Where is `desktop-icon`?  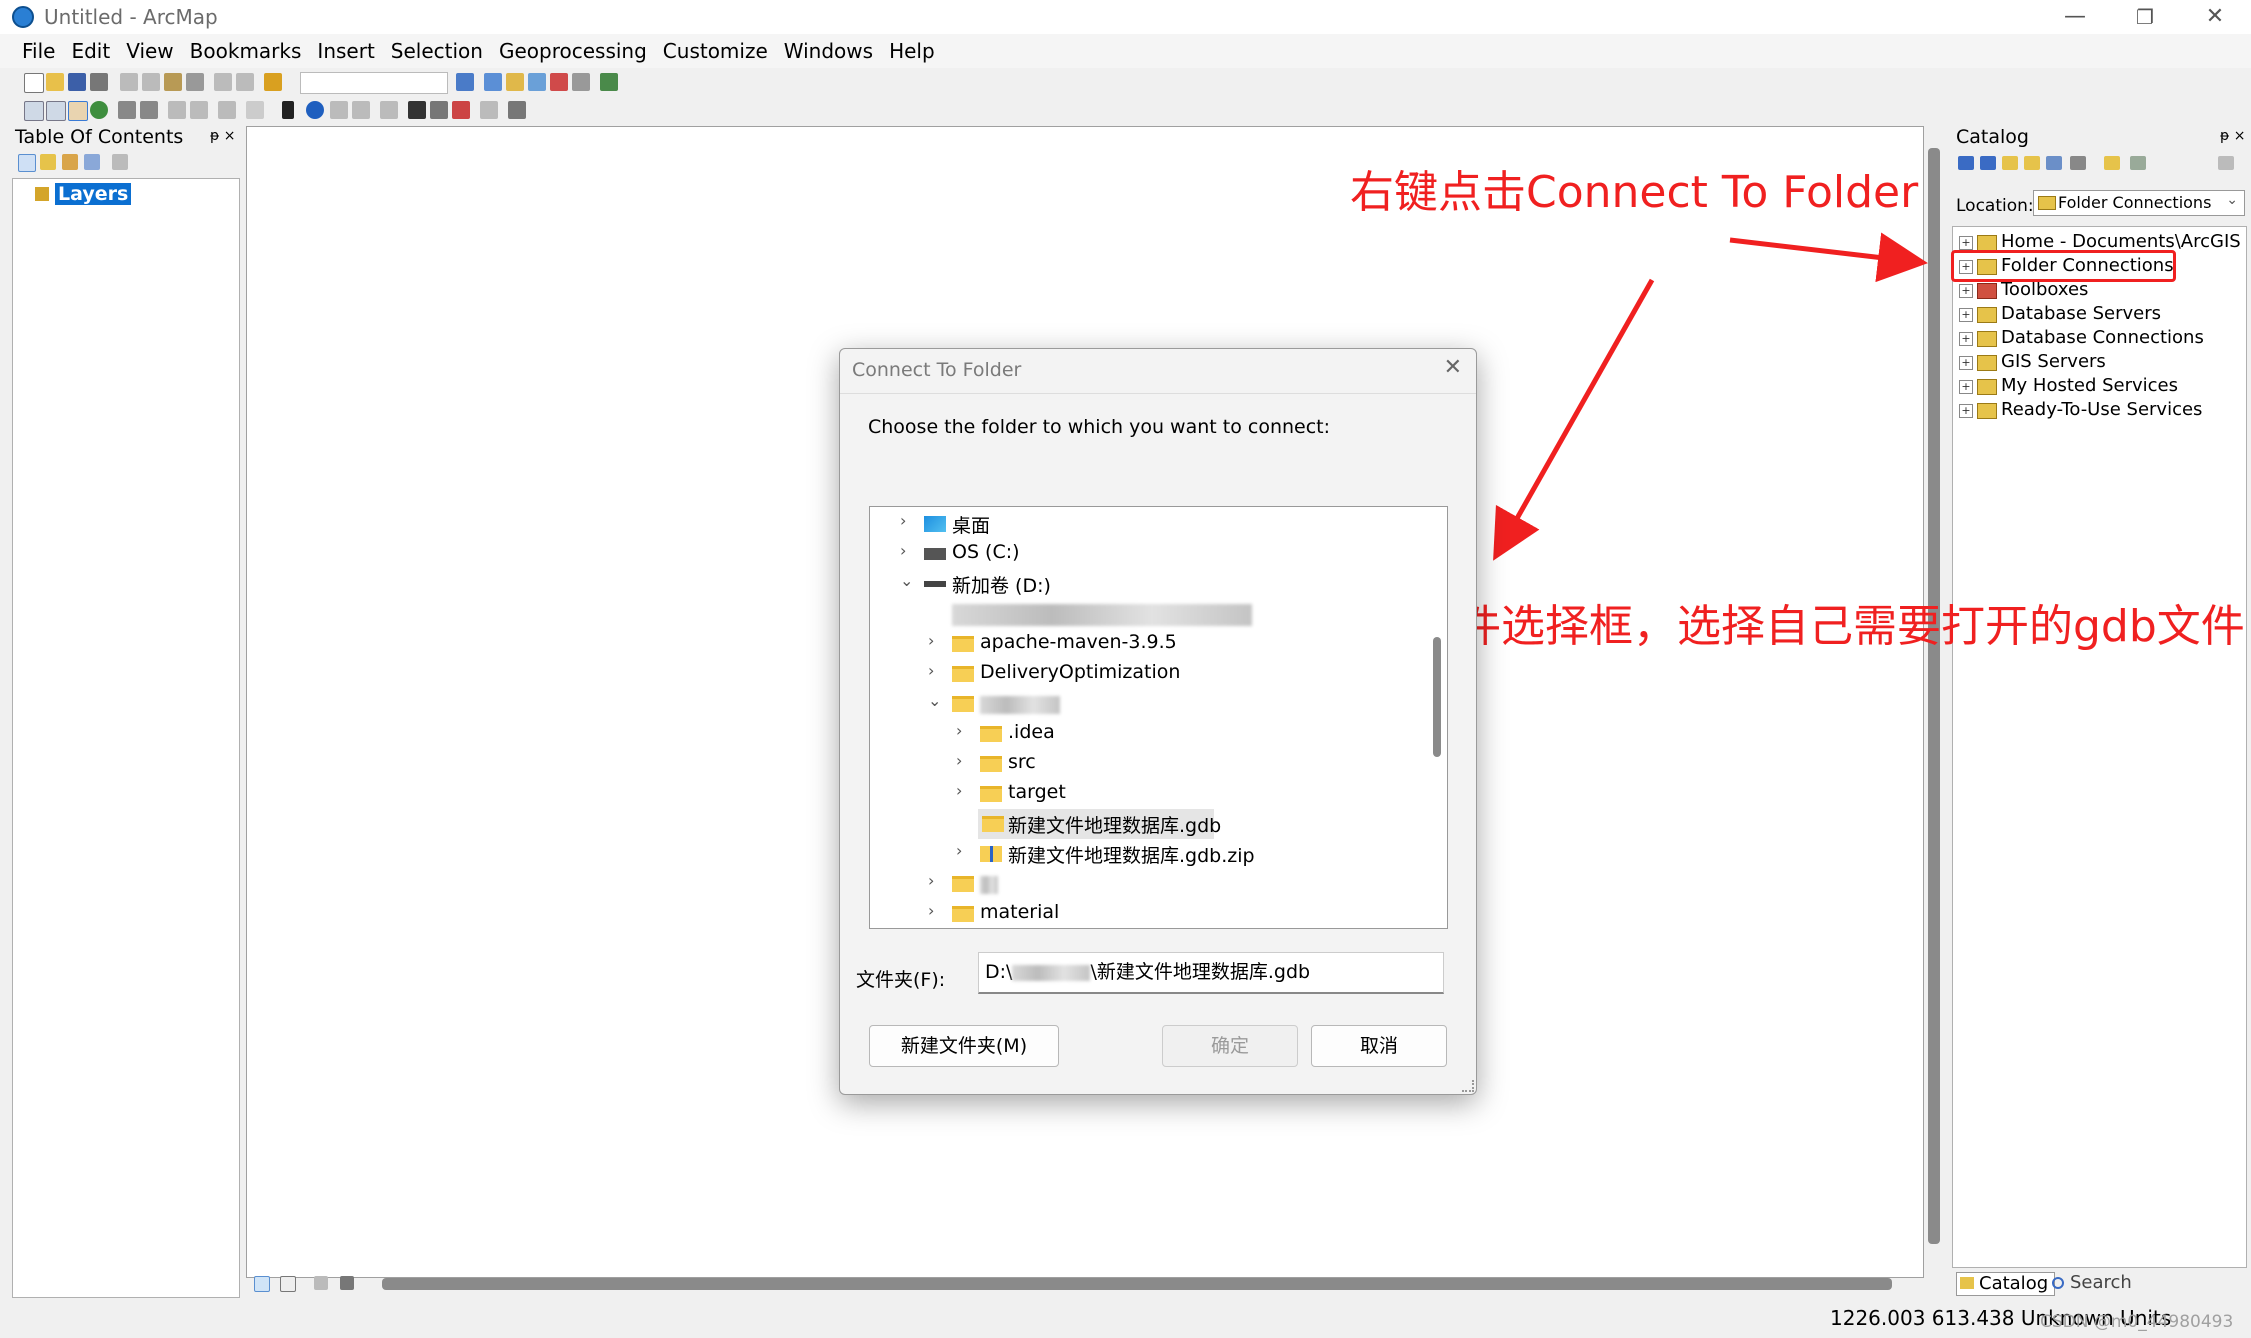
desktop-icon is located at coordinates (935, 524).